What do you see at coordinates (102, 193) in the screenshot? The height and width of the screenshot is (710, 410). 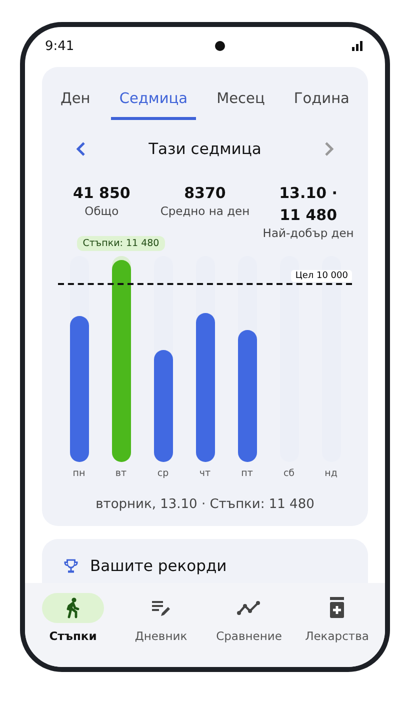 I see `stat-value: 41 850` at bounding box center [102, 193].